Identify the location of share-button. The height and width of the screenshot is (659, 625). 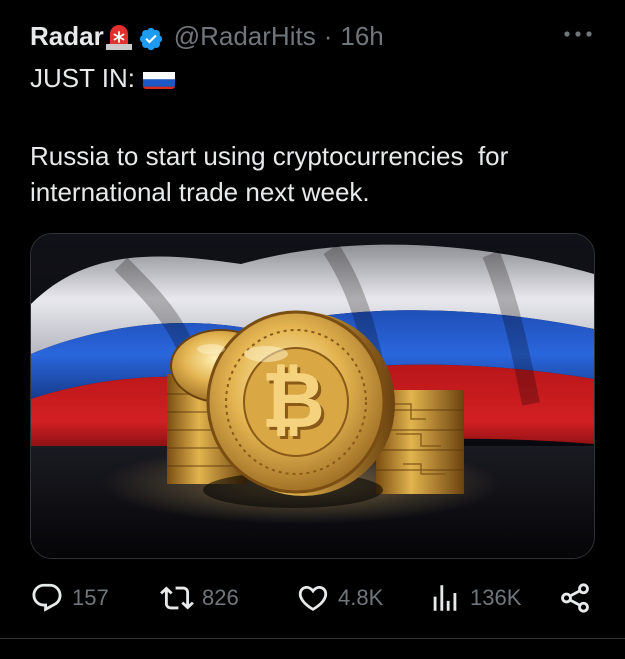
(575, 598).